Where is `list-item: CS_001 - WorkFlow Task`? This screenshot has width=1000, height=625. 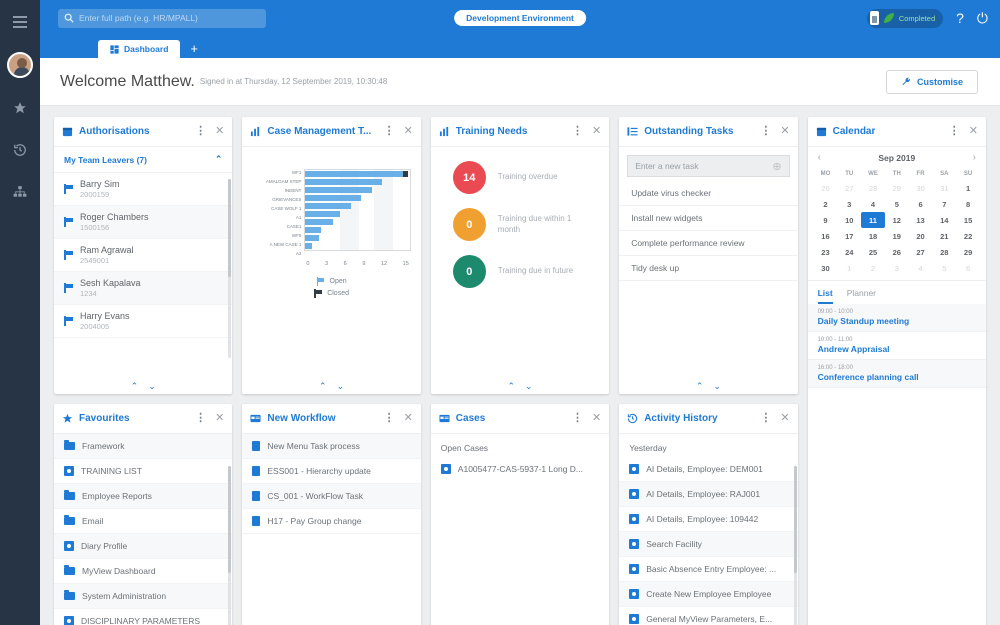 list-item: CS_001 - WorkFlow Task is located at coordinates (331, 496).